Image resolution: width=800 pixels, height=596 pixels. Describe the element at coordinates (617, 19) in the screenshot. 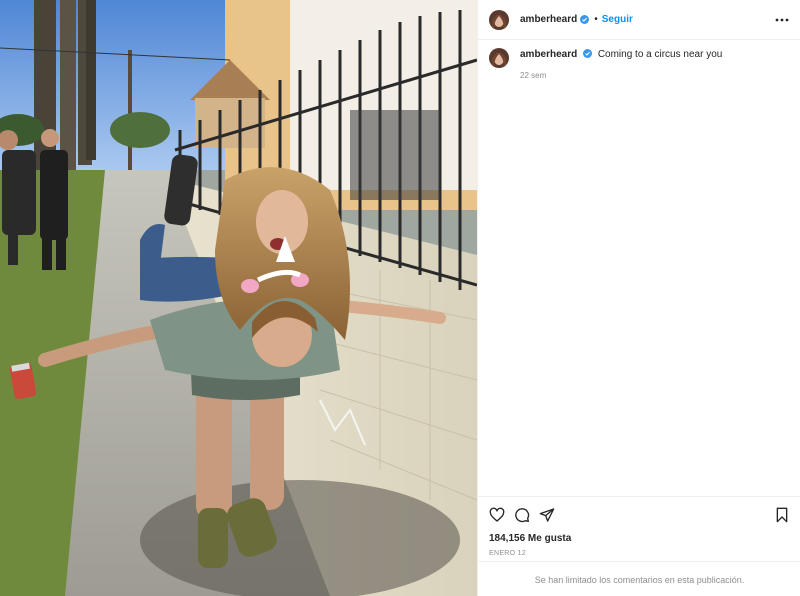

I see `follow-button: Seguir` at that location.